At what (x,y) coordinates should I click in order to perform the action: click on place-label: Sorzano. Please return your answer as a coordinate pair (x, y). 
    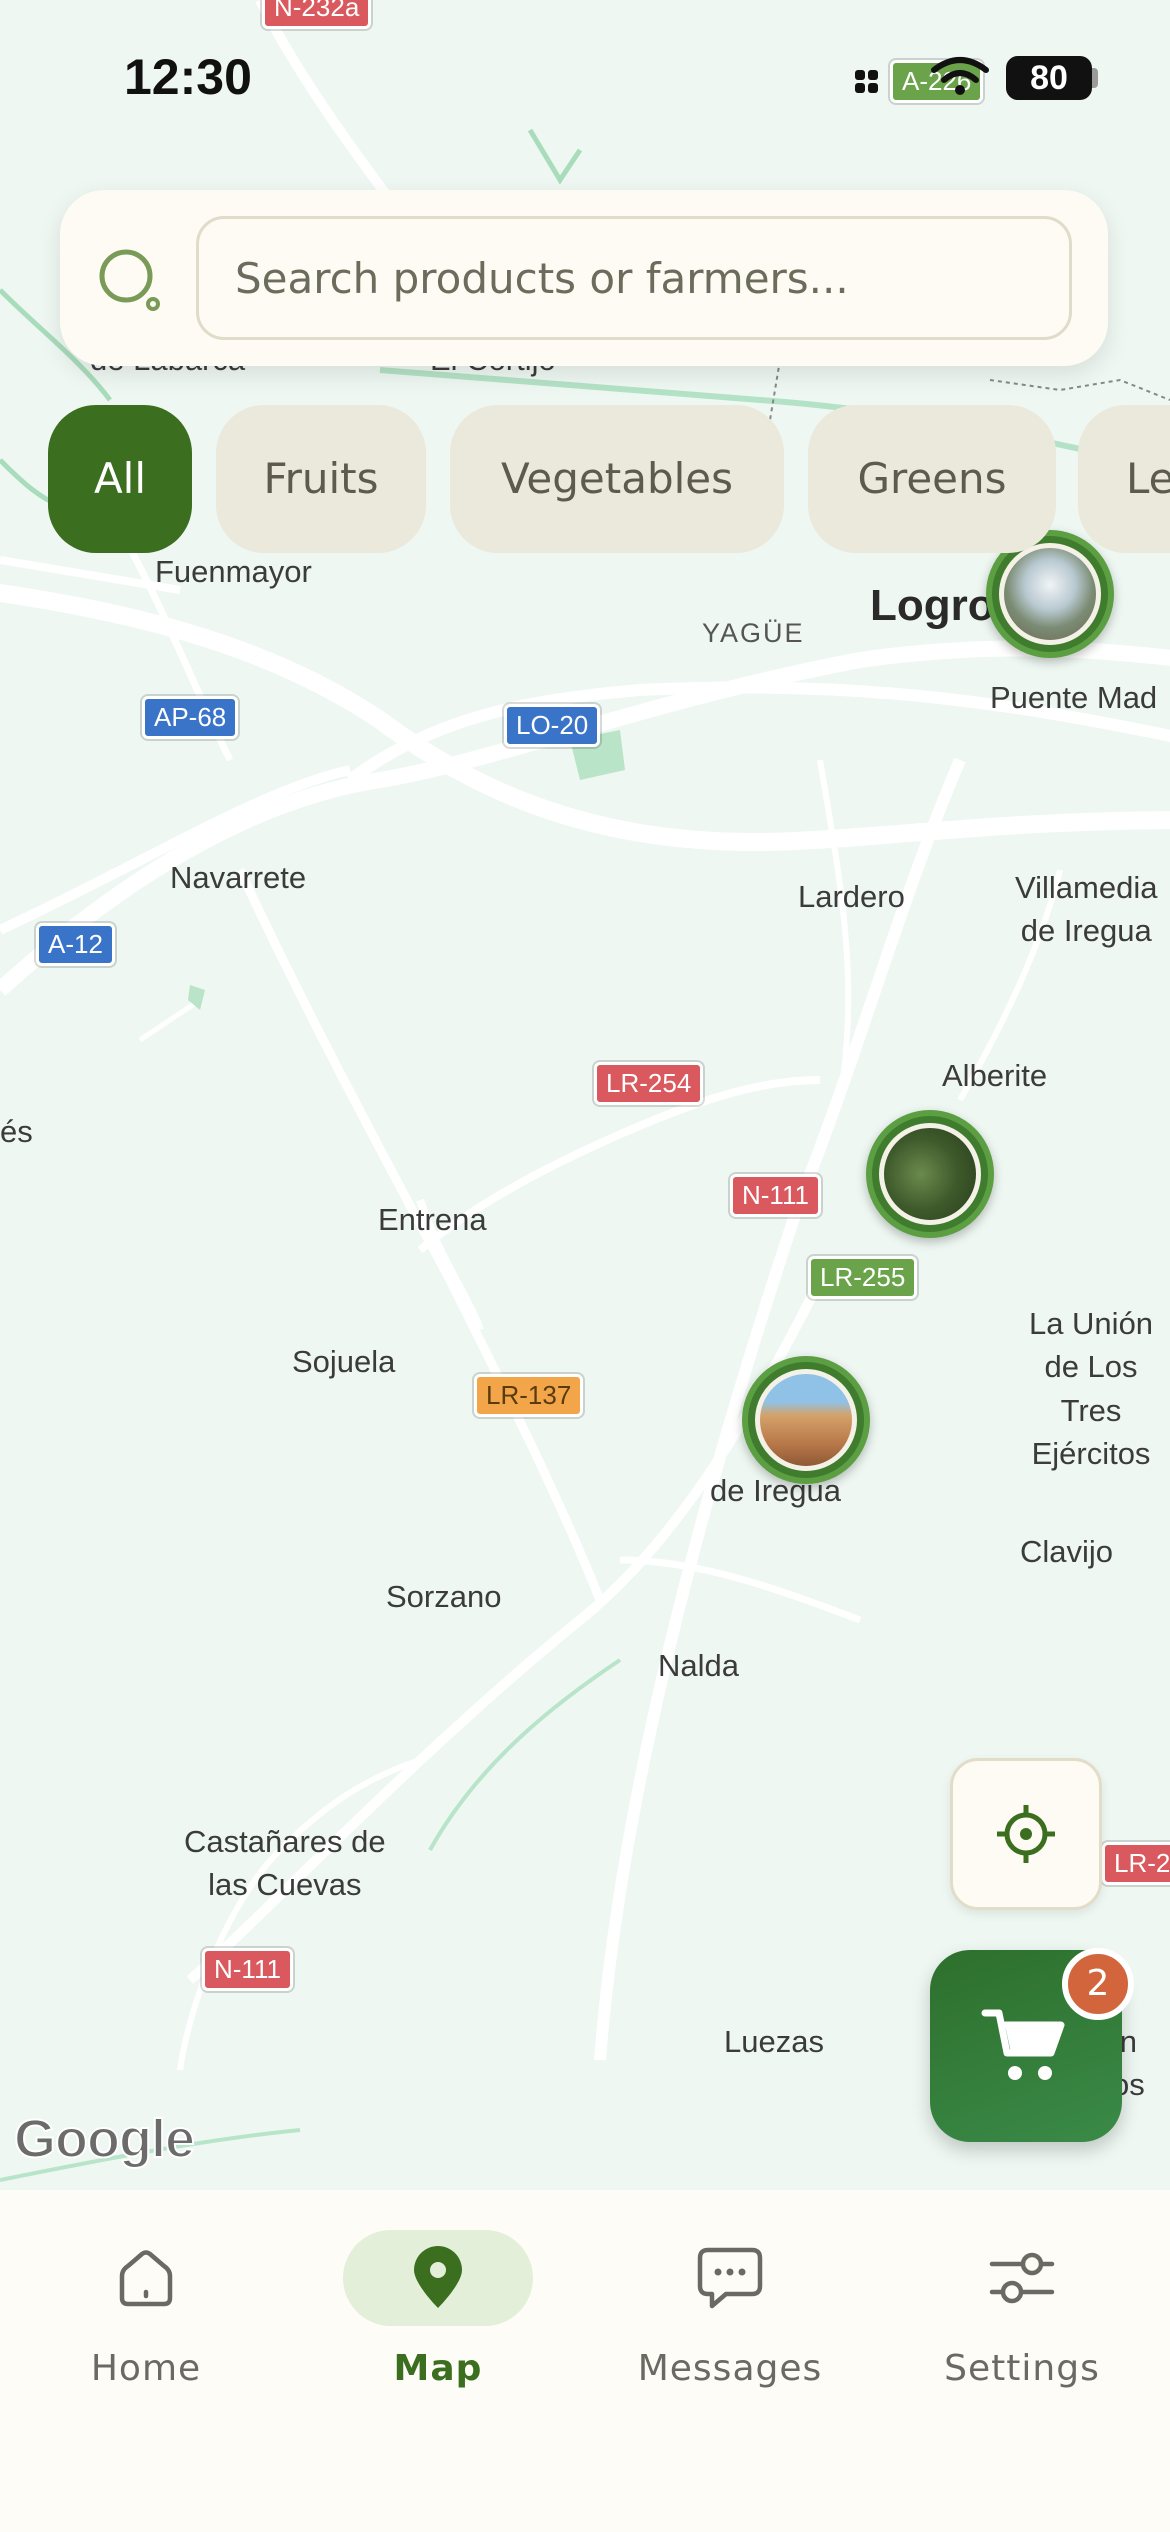
    Looking at the image, I should click on (444, 1596).